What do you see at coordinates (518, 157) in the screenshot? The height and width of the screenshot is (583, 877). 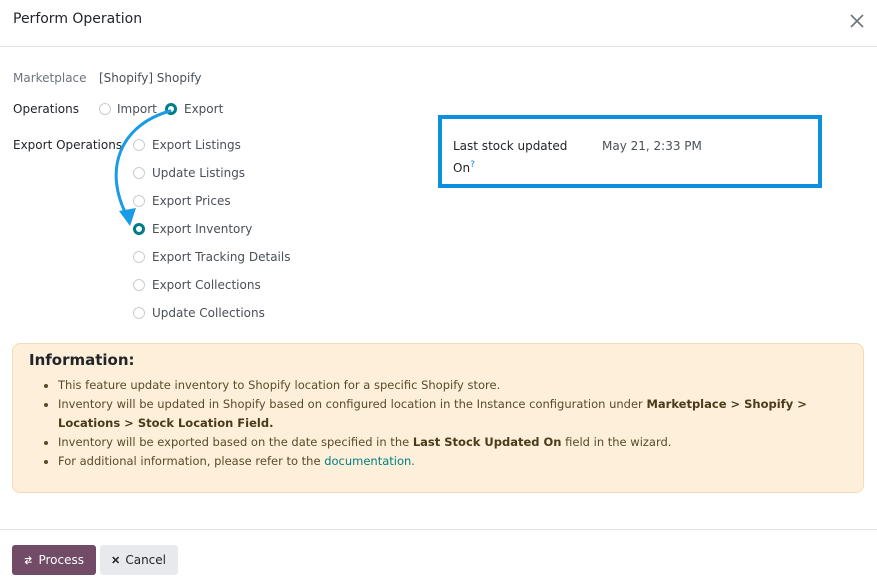 I see `last-stock-label: Last stock updated On?` at bounding box center [518, 157].